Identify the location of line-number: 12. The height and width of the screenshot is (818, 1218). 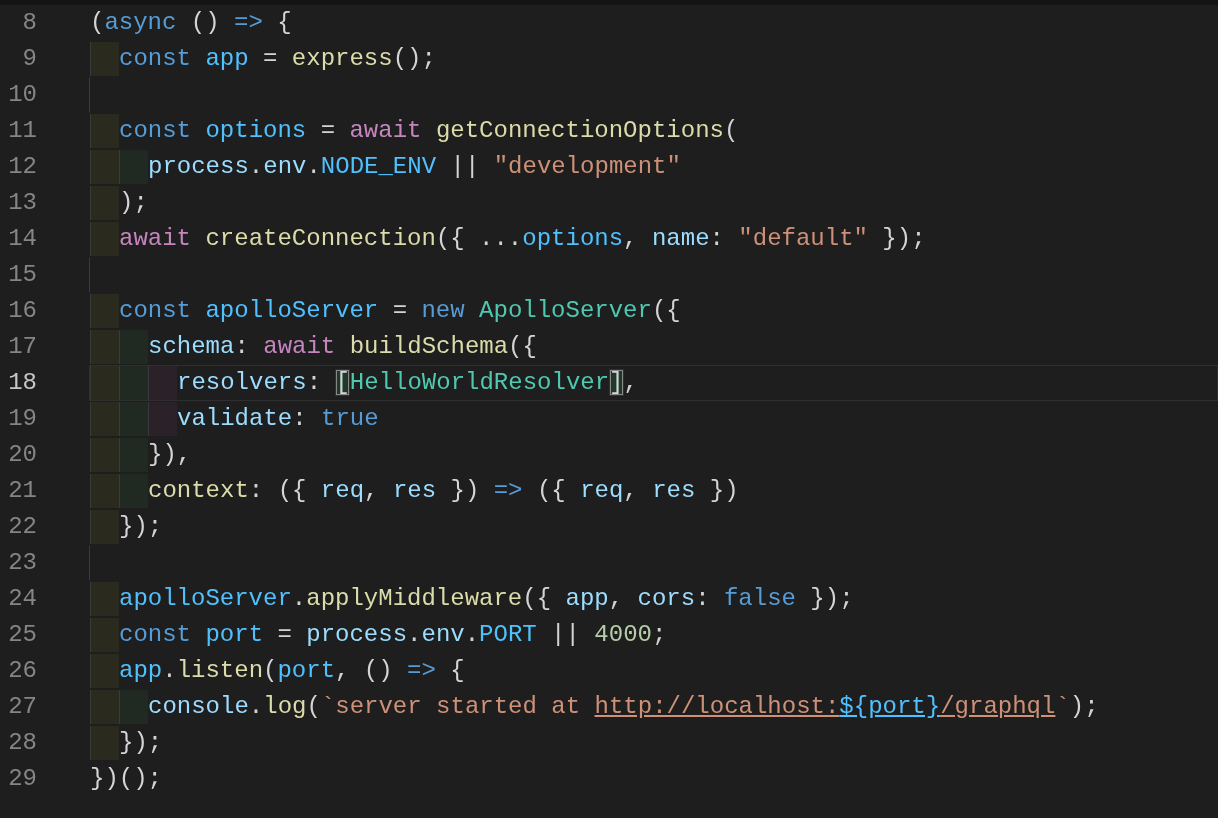
(22, 167).